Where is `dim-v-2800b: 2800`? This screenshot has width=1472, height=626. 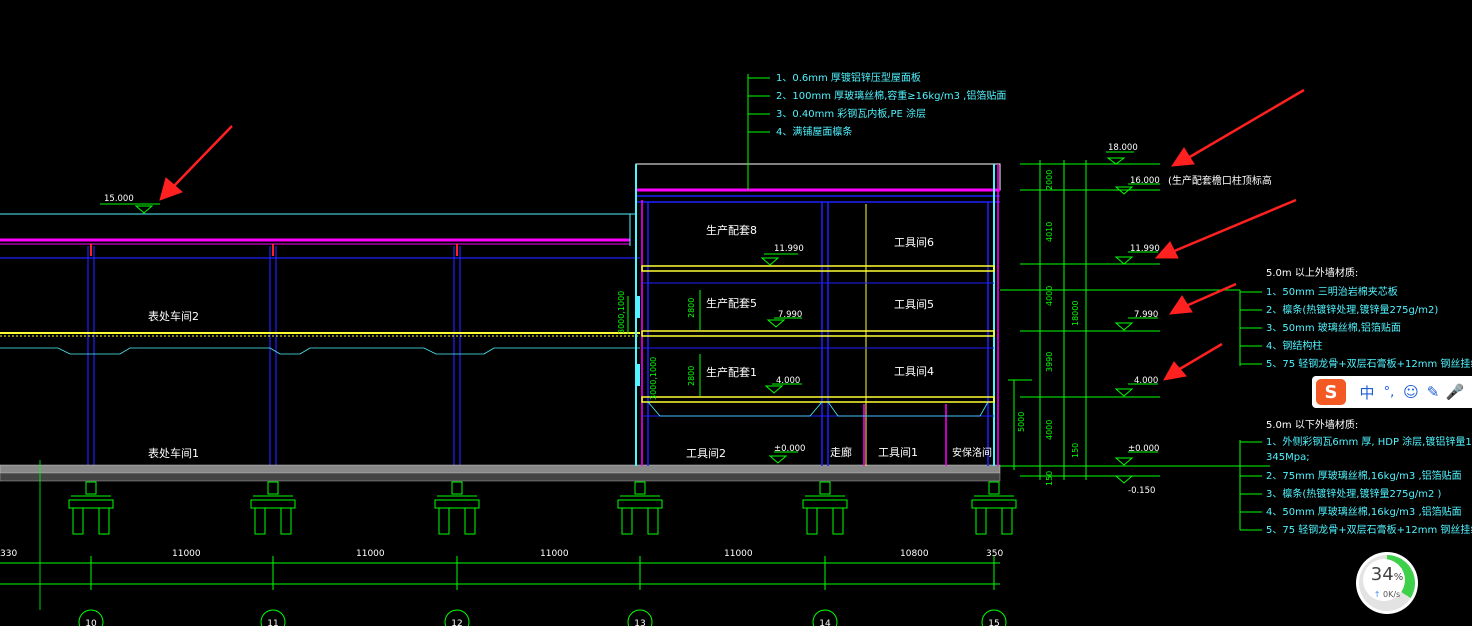
dim-v-2800b: 2800 is located at coordinates (691, 376).